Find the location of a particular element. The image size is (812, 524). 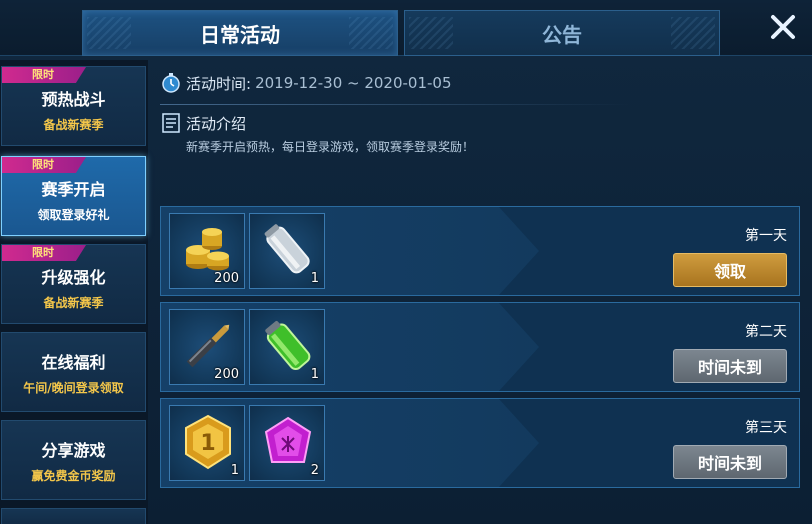

sidebar-item-subtitle: 午间/晚间登录领取 is located at coordinates (73, 387).